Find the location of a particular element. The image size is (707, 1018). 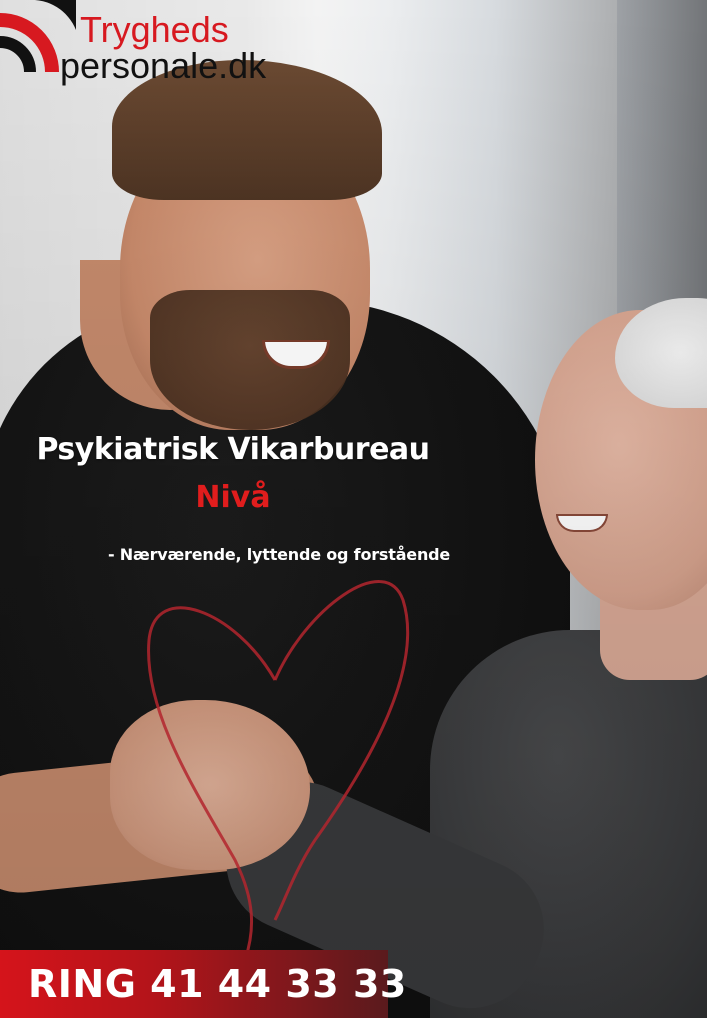

call-button-label: RING 41 44 33 33 is located at coordinates (217, 984).